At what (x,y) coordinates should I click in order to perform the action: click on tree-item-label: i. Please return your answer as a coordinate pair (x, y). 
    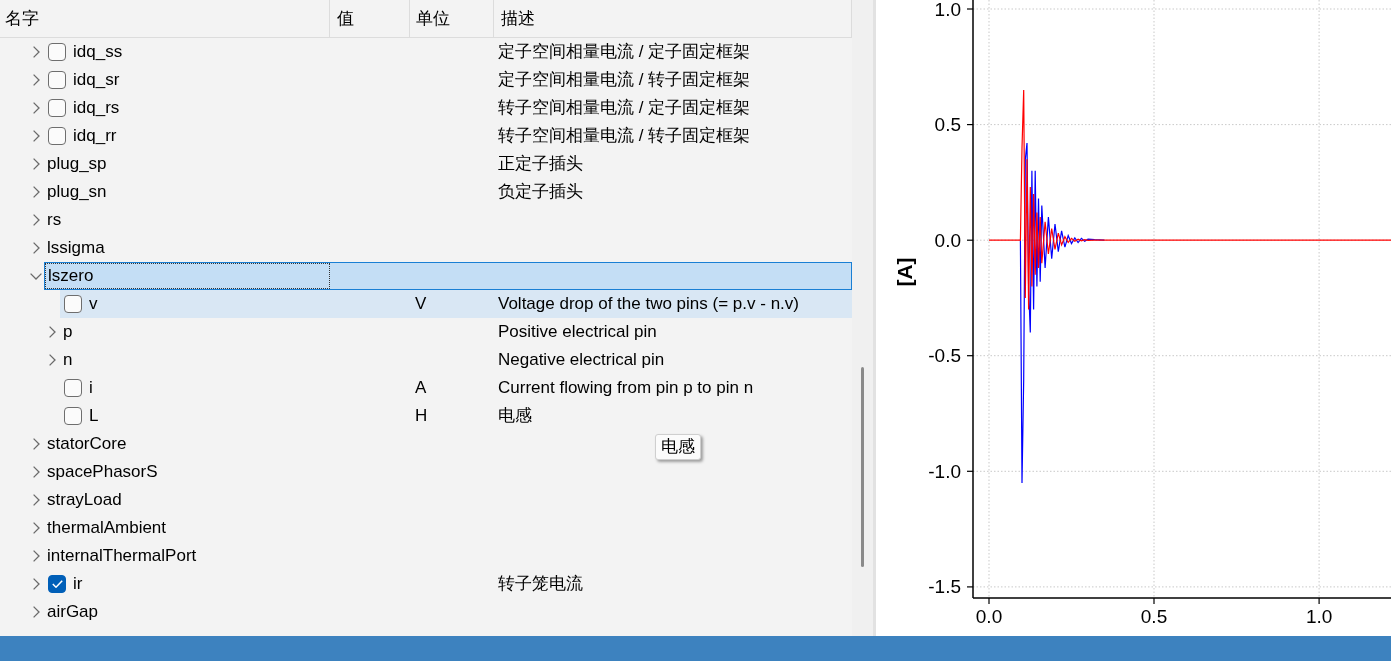
    Looking at the image, I should click on (91, 388).